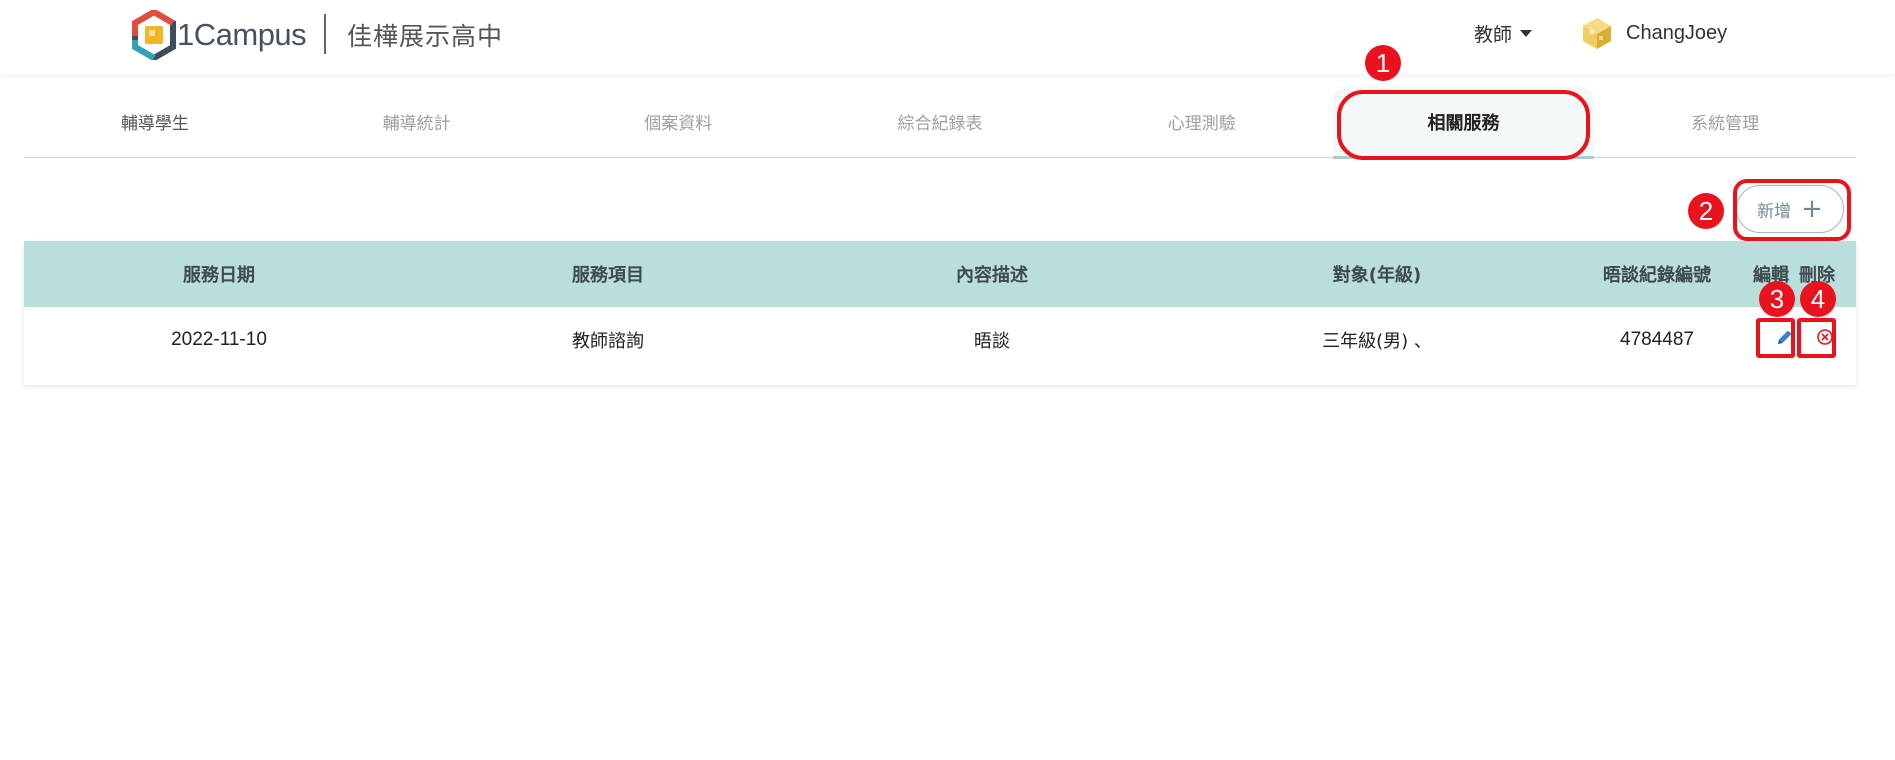  Describe the element at coordinates (1677, 32) in the screenshot. I see `user-name: ChangJoey` at that location.